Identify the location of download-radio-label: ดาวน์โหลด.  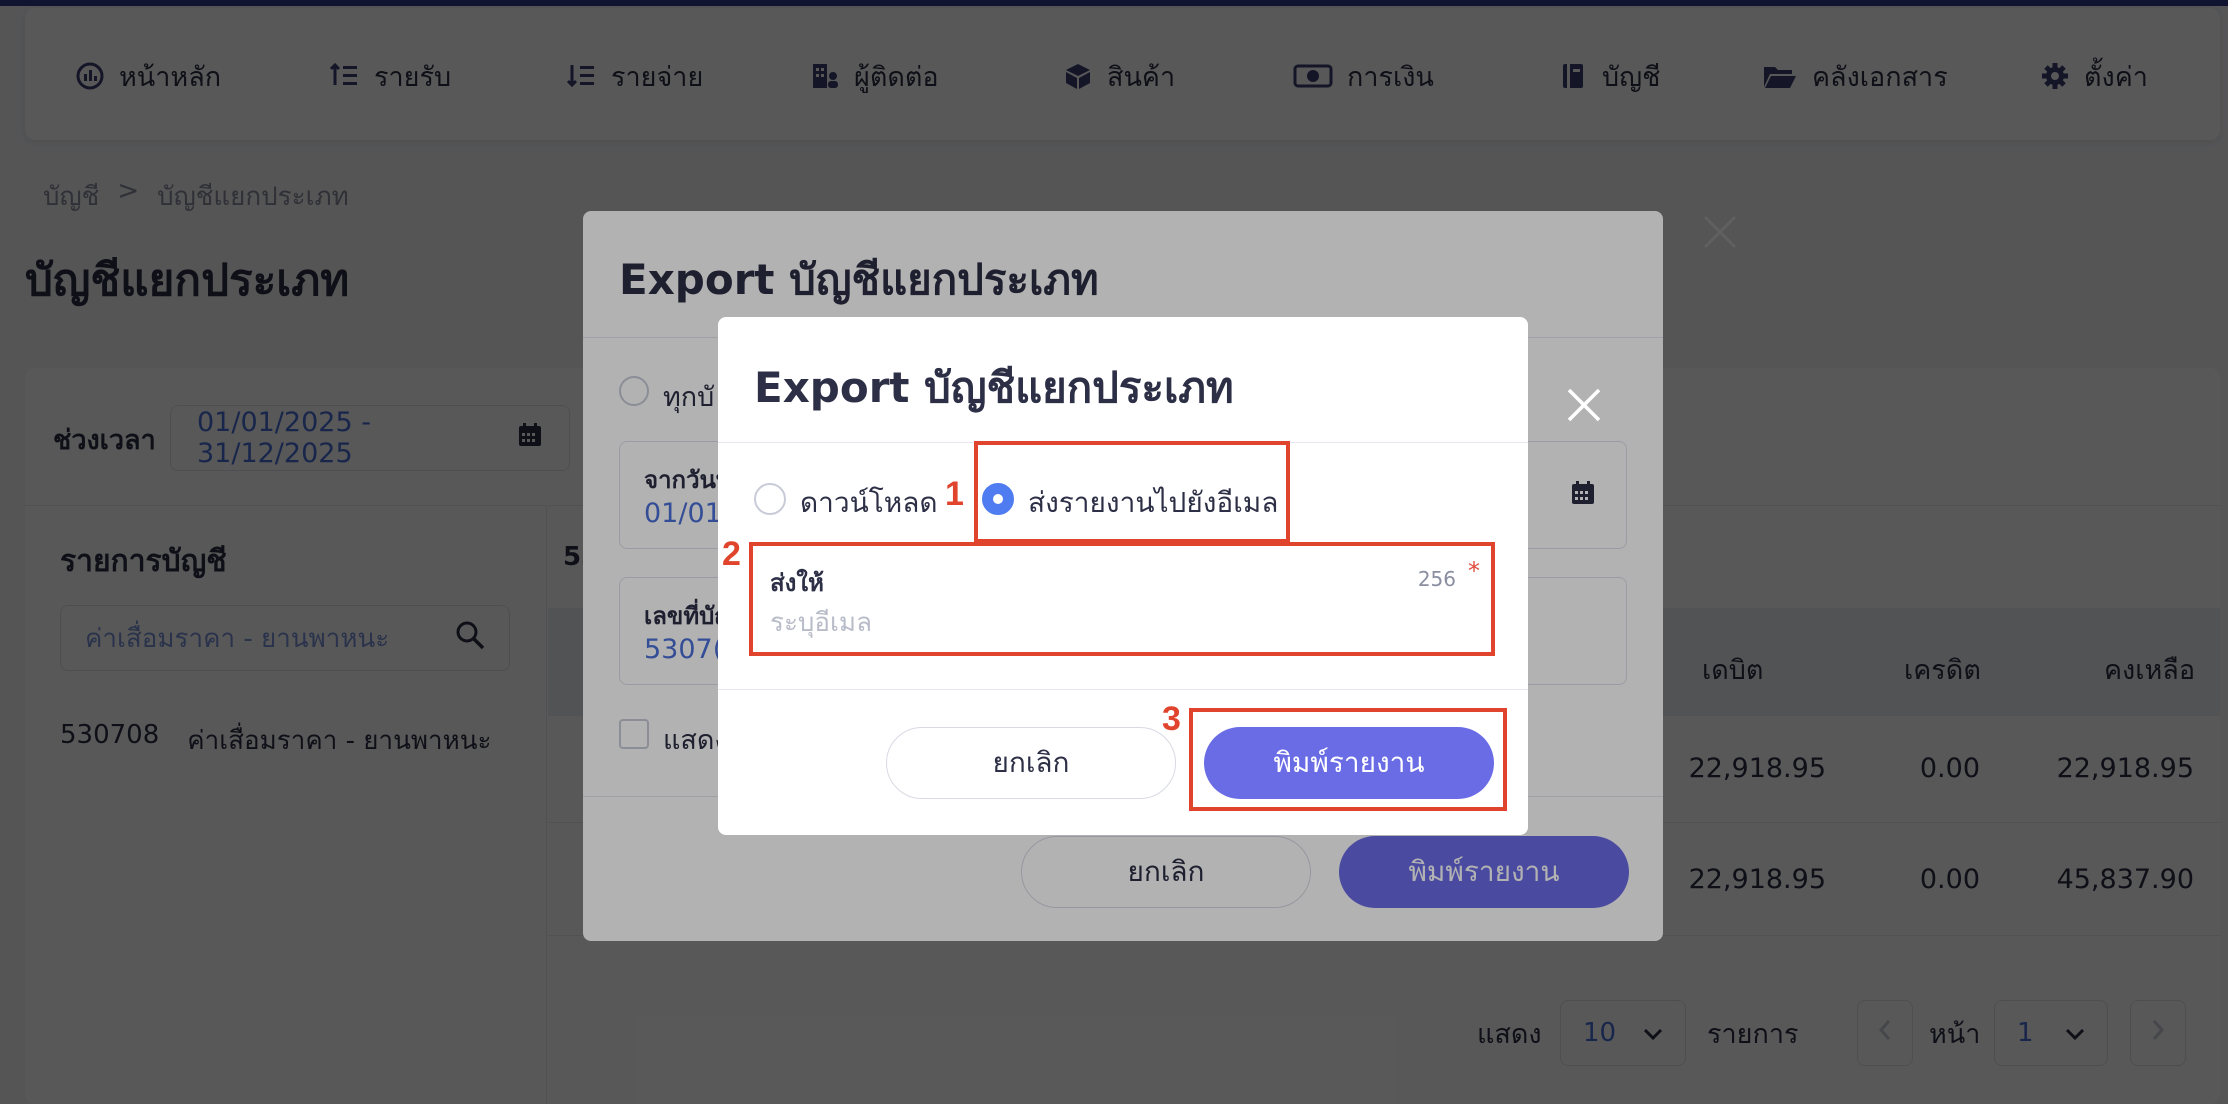
(869, 503).